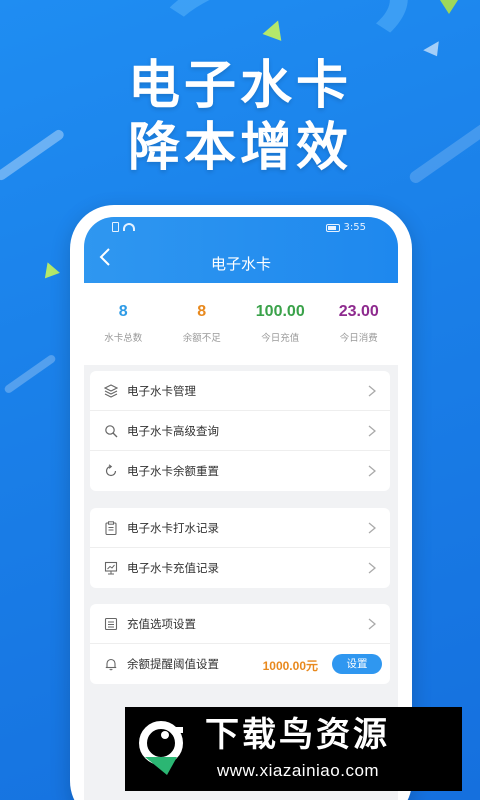  Describe the element at coordinates (123, 338) in the screenshot. I see `stat-label: 水卡总数` at that location.